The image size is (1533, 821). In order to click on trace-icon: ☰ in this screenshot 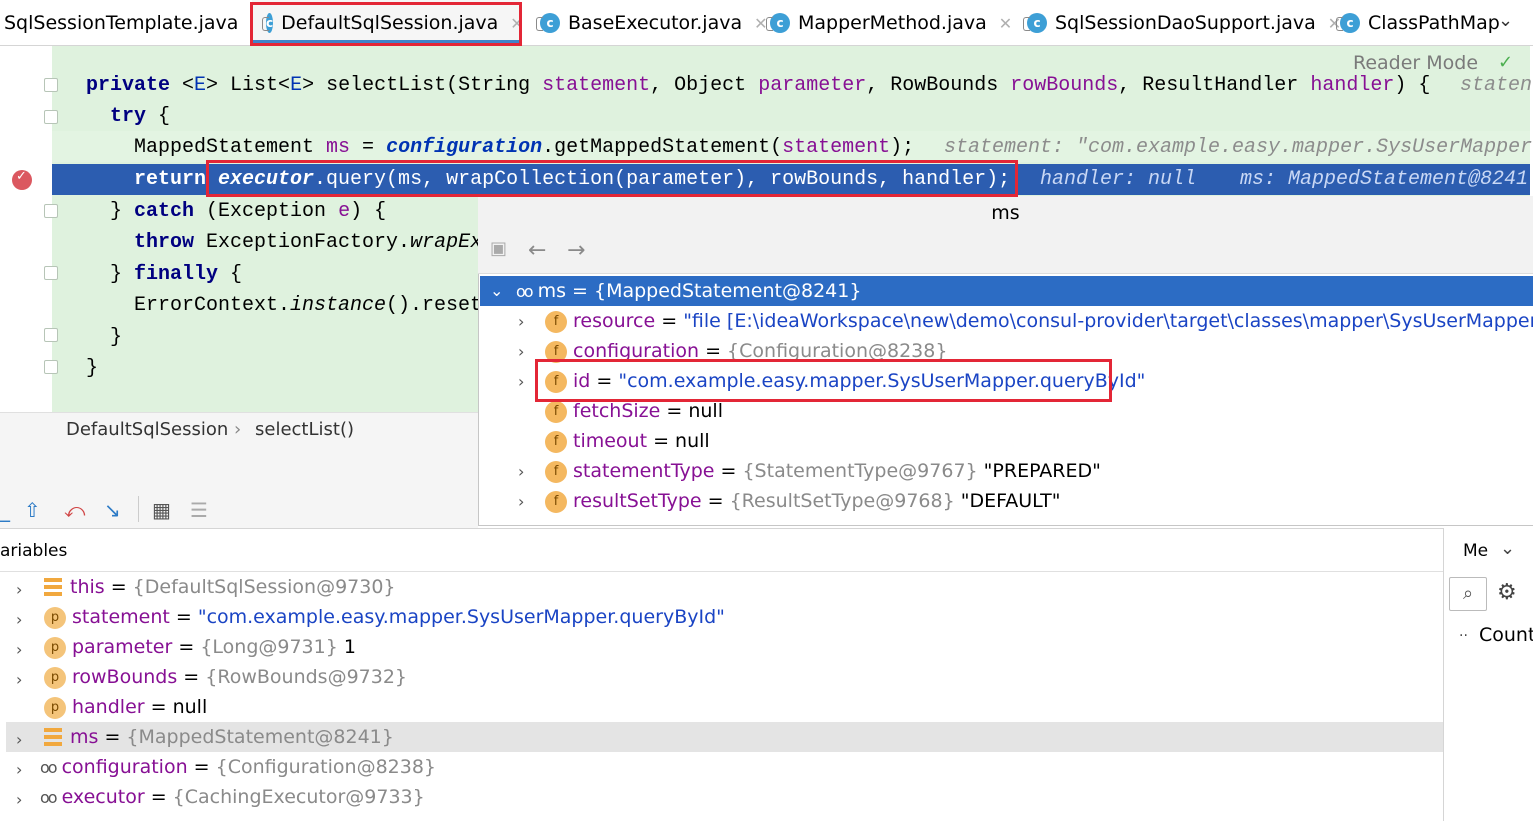, I will do `click(199, 510)`.